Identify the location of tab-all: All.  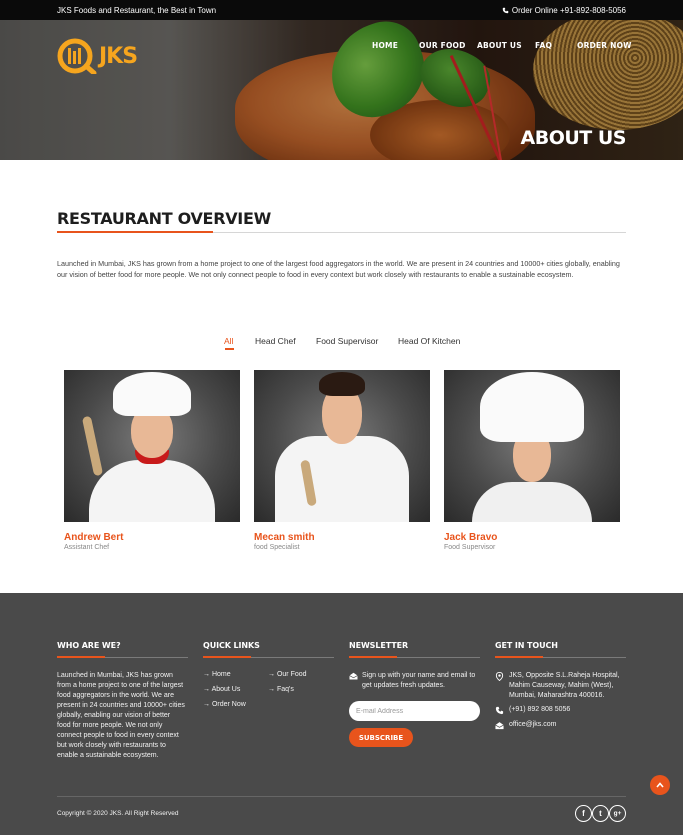
(228, 341).